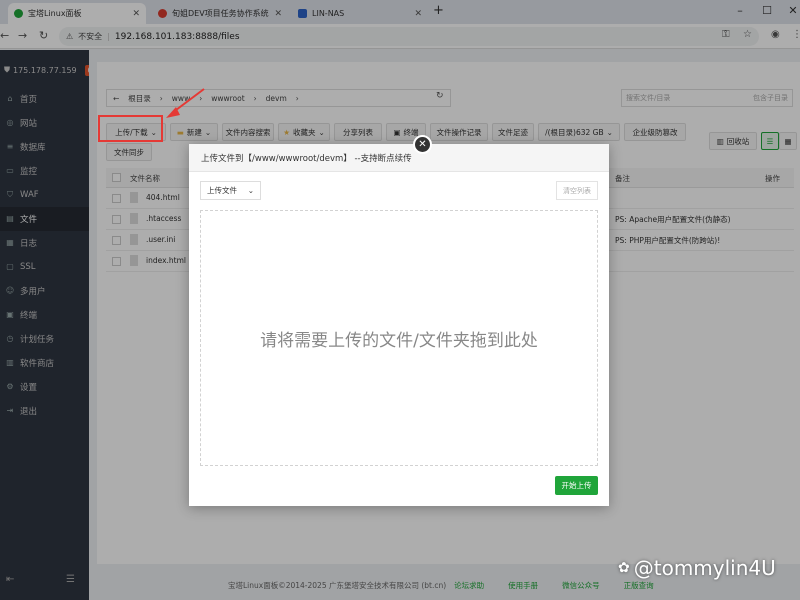  Describe the element at coordinates (576, 485) in the screenshot. I see `start-upload-button: 开始上传` at that location.